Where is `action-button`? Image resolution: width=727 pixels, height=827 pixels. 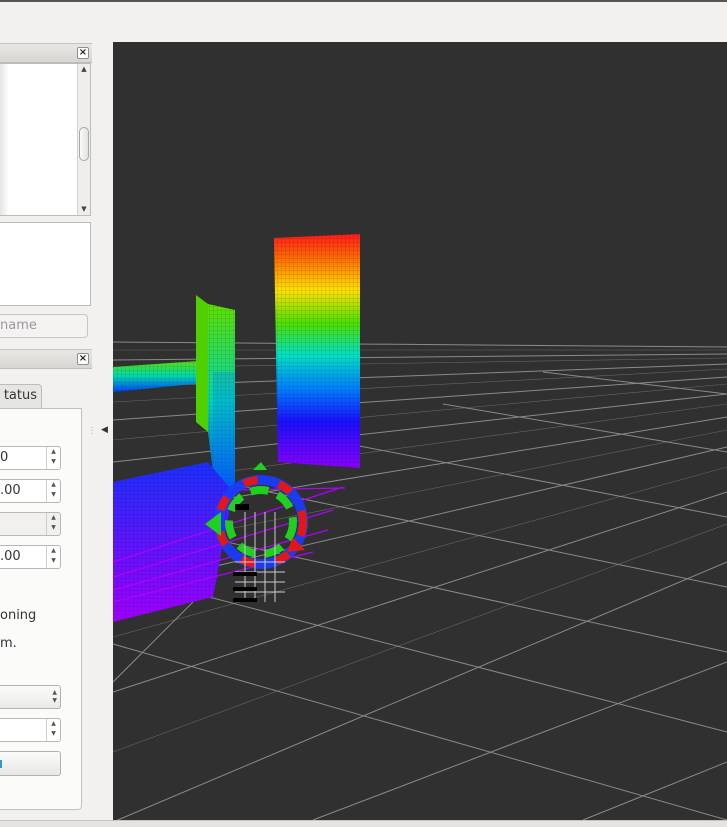 action-button is located at coordinates (30, 763).